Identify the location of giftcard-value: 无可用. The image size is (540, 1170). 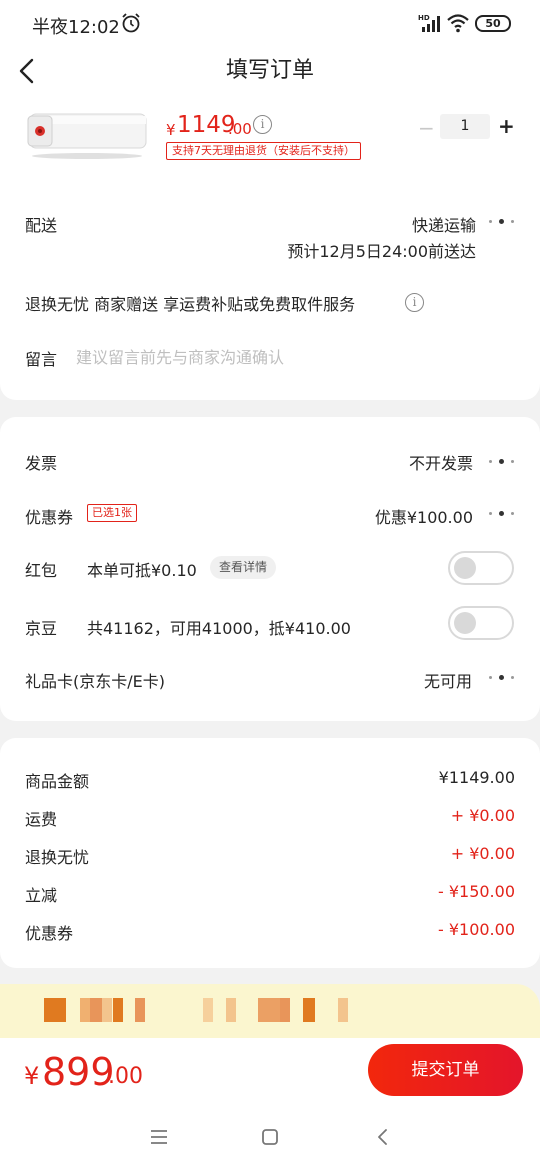
(448, 680).